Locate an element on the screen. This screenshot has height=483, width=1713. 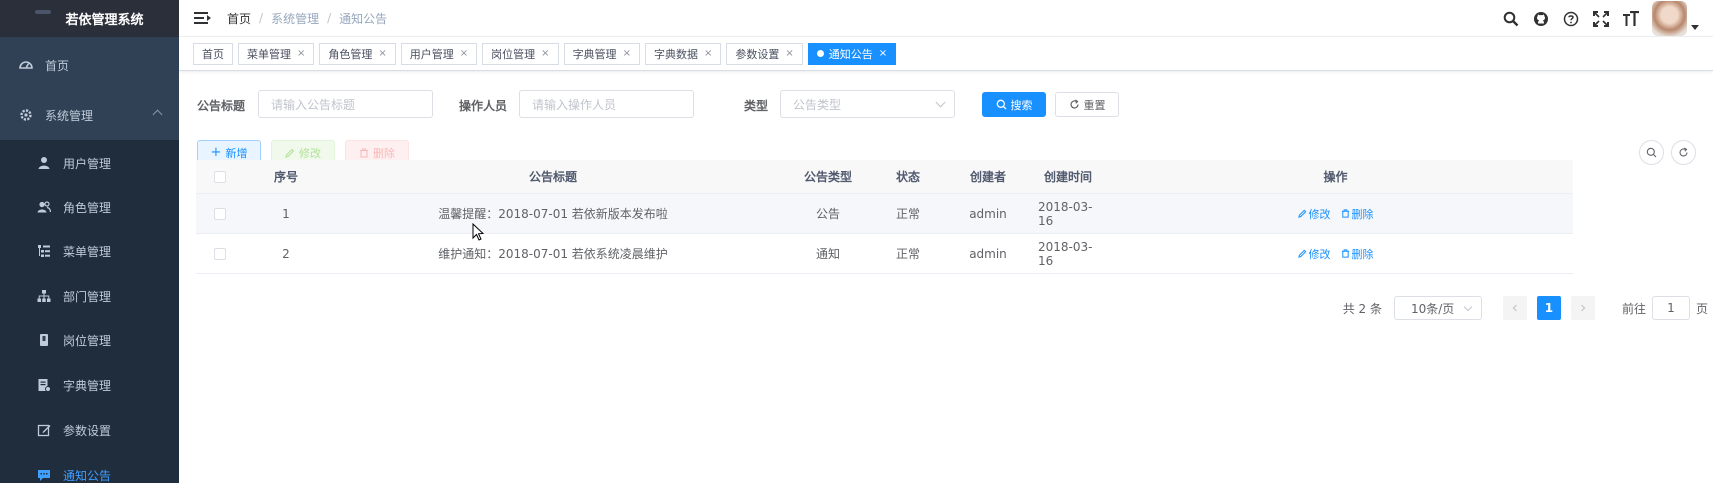
operator-search-input: 请输入操作人员 is located at coordinates (606, 104).